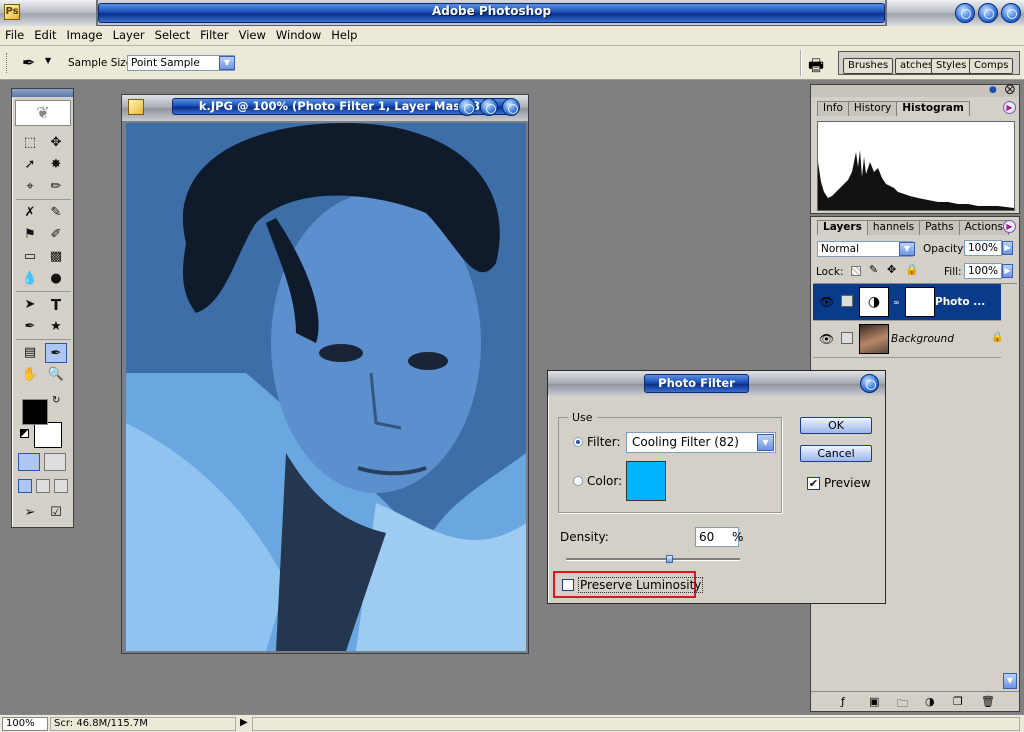  Describe the element at coordinates (43, 113) in the screenshot. I see `feather-logo-icon: ❦` at that location.